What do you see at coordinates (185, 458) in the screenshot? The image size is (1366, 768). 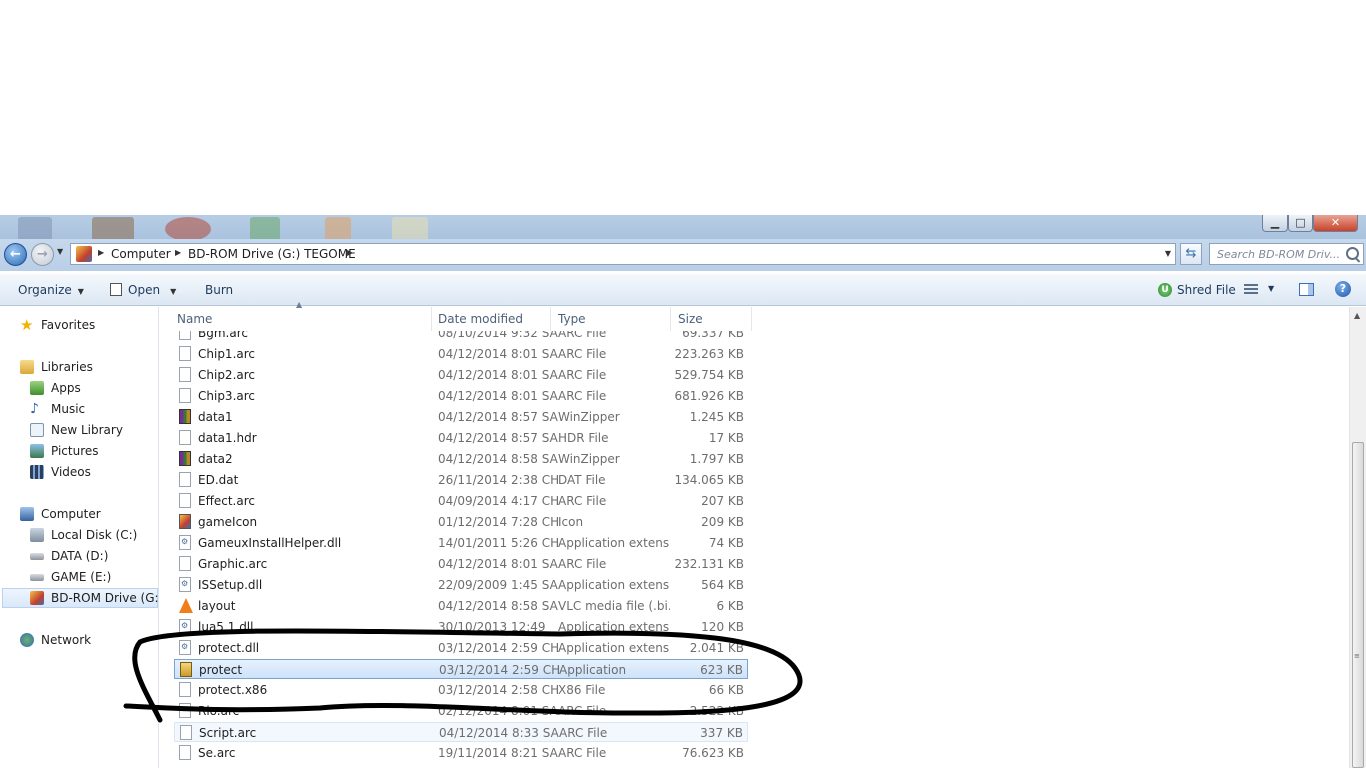 I see `winzipper-icon` at bounding box center [185, 458].